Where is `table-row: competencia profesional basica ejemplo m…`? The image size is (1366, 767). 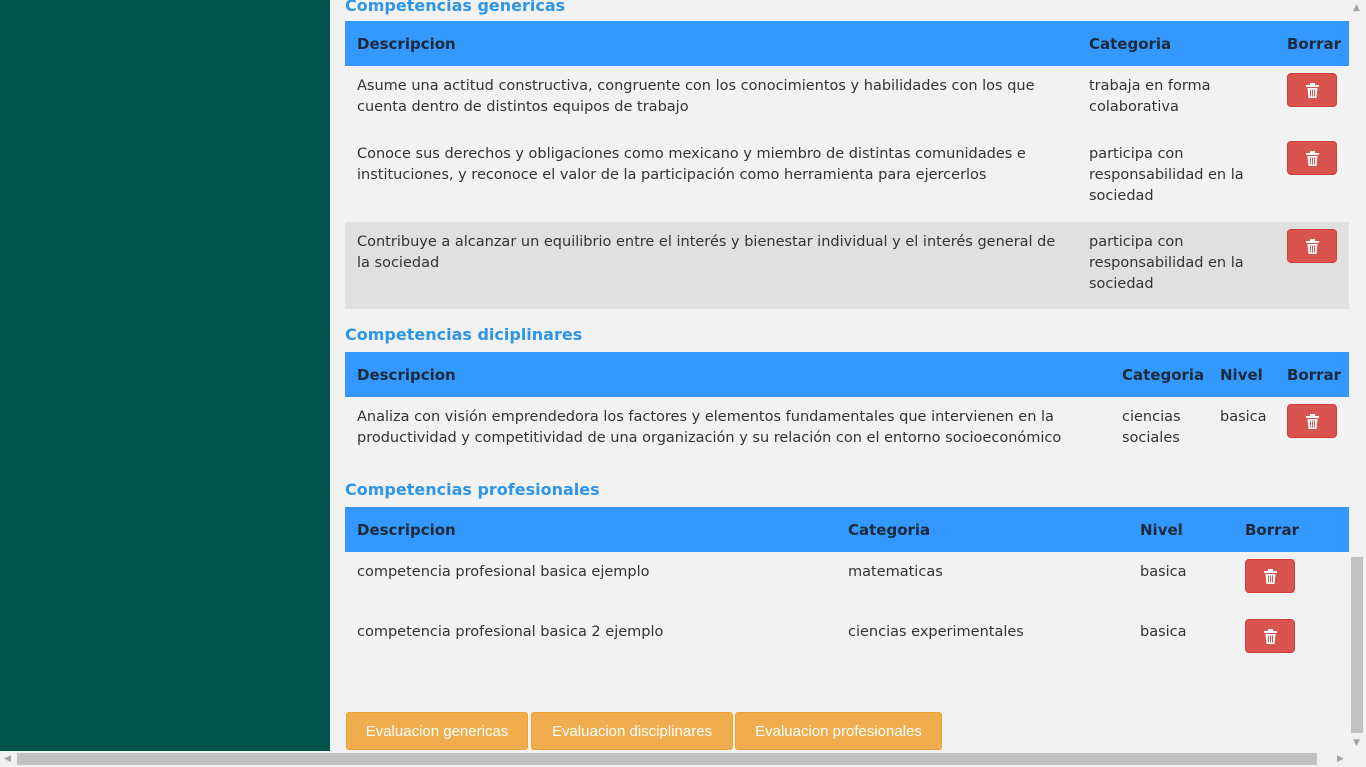 table-row: competencia profesional basica ejemplo m… is located at coordinates (847, 582).